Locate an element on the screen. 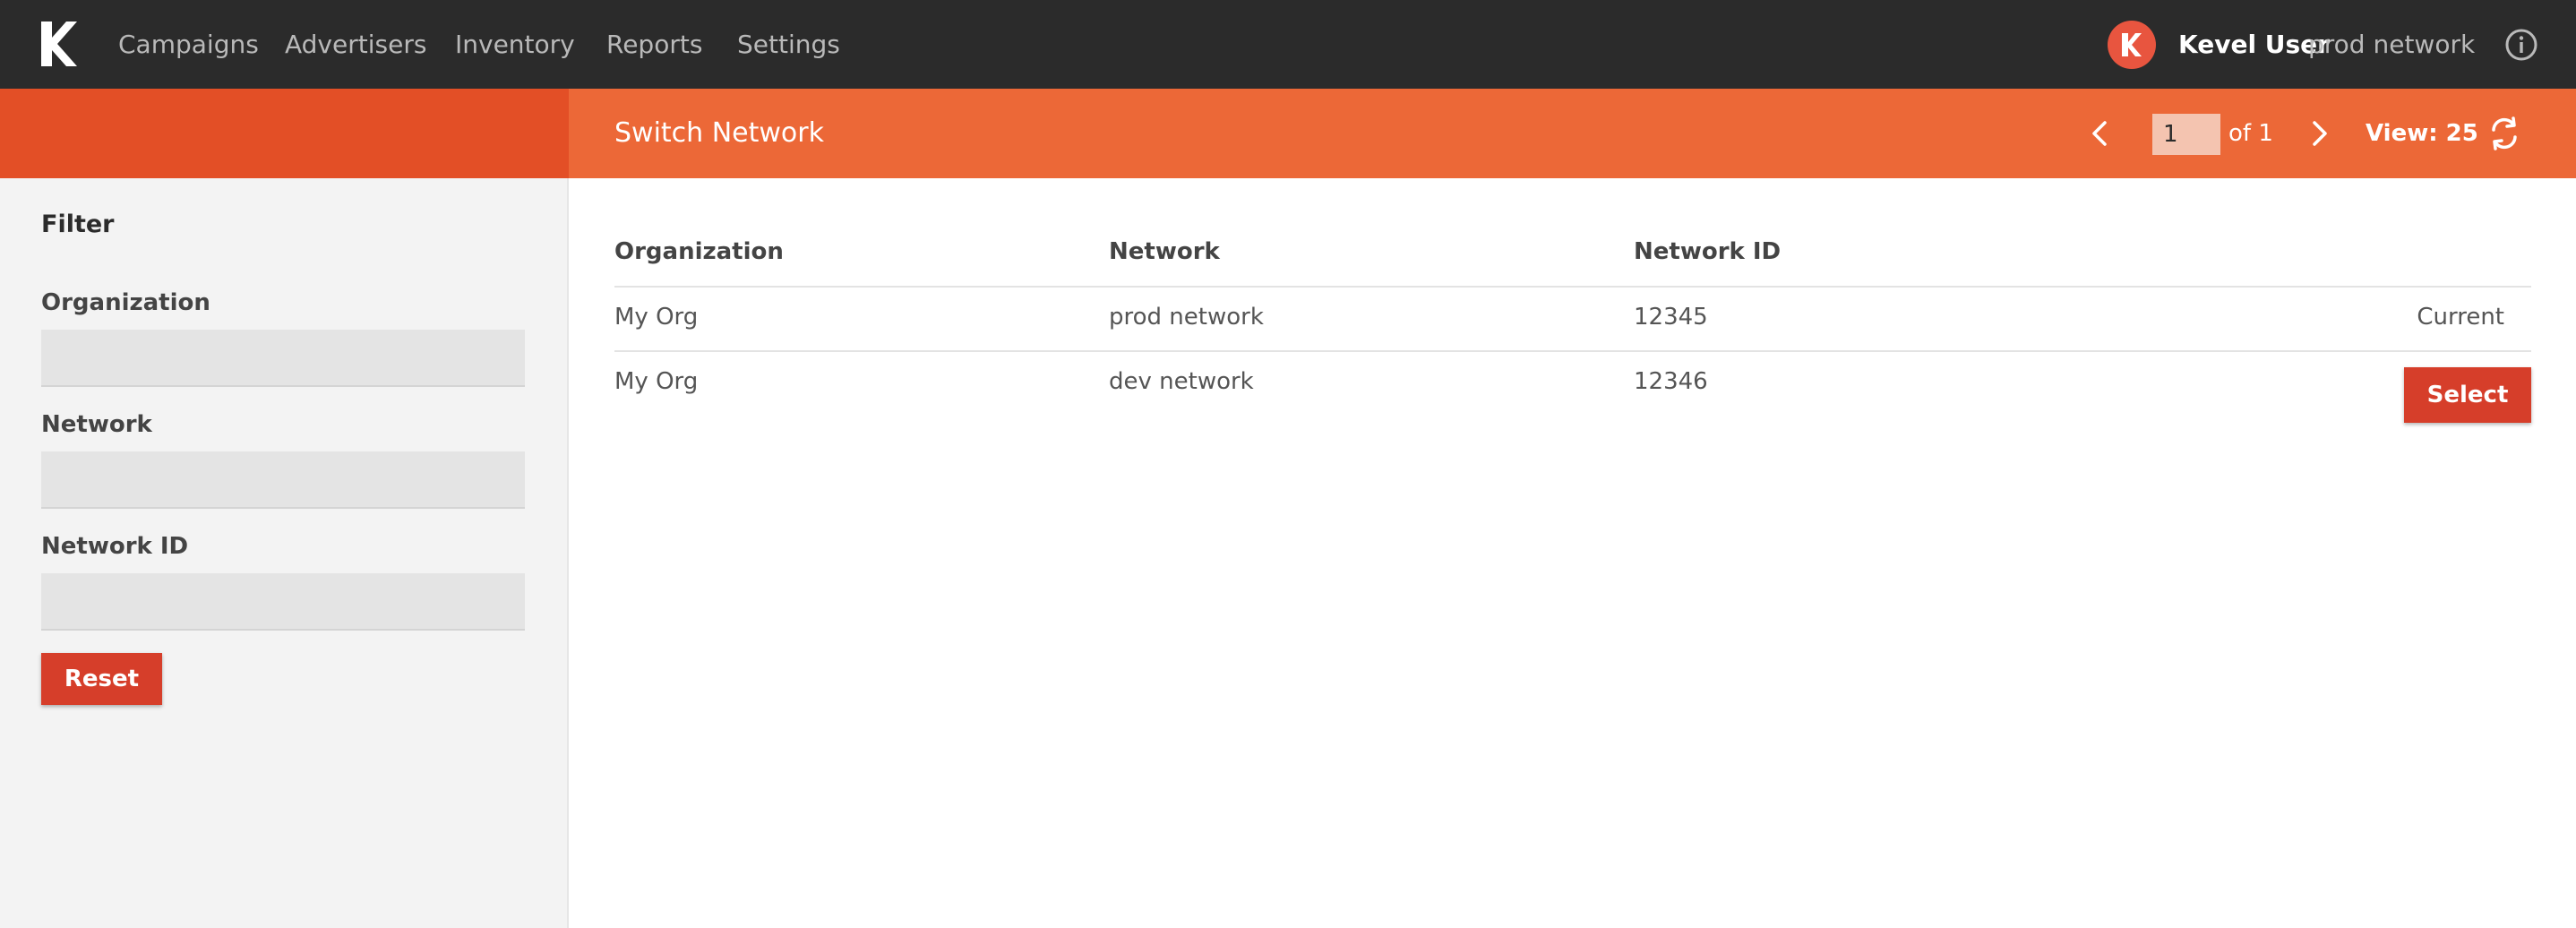  nav-advertisers: Advertisers is located at coordinates (355, 45).